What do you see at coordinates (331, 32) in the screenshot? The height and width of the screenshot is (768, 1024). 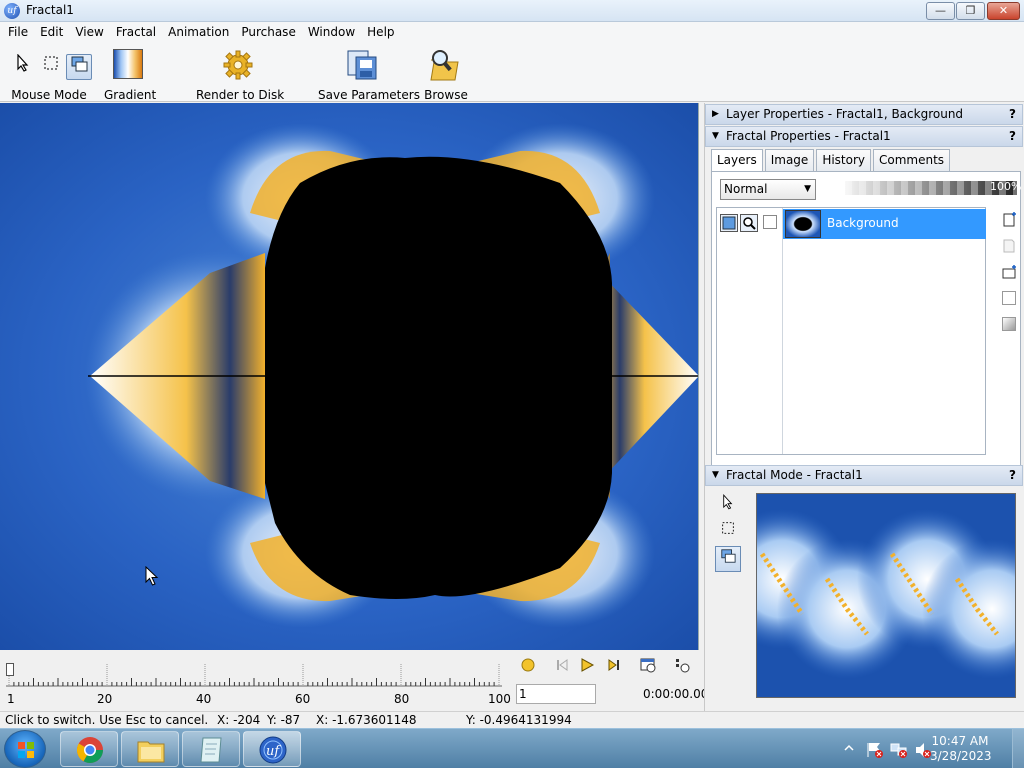 I see `menu-window: Window` at bounding box center [331, 32].